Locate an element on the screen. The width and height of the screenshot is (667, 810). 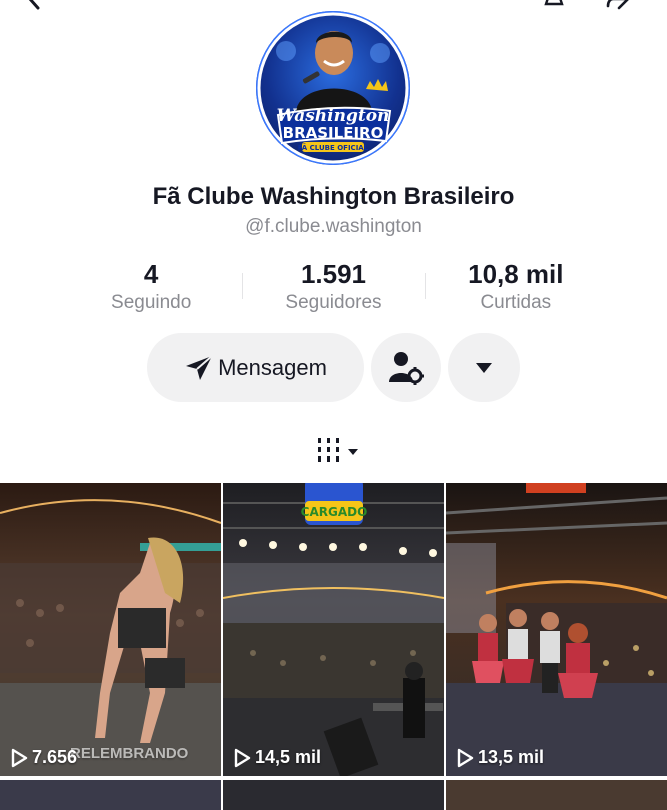
stat-followers-value: 1.591 is located at coordinates (333, 274).